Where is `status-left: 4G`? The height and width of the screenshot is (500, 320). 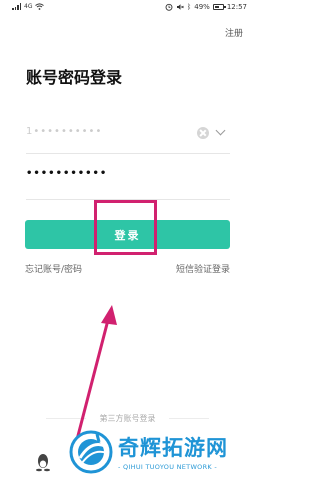 status-left: 4G is located at coordinates (28, 6).